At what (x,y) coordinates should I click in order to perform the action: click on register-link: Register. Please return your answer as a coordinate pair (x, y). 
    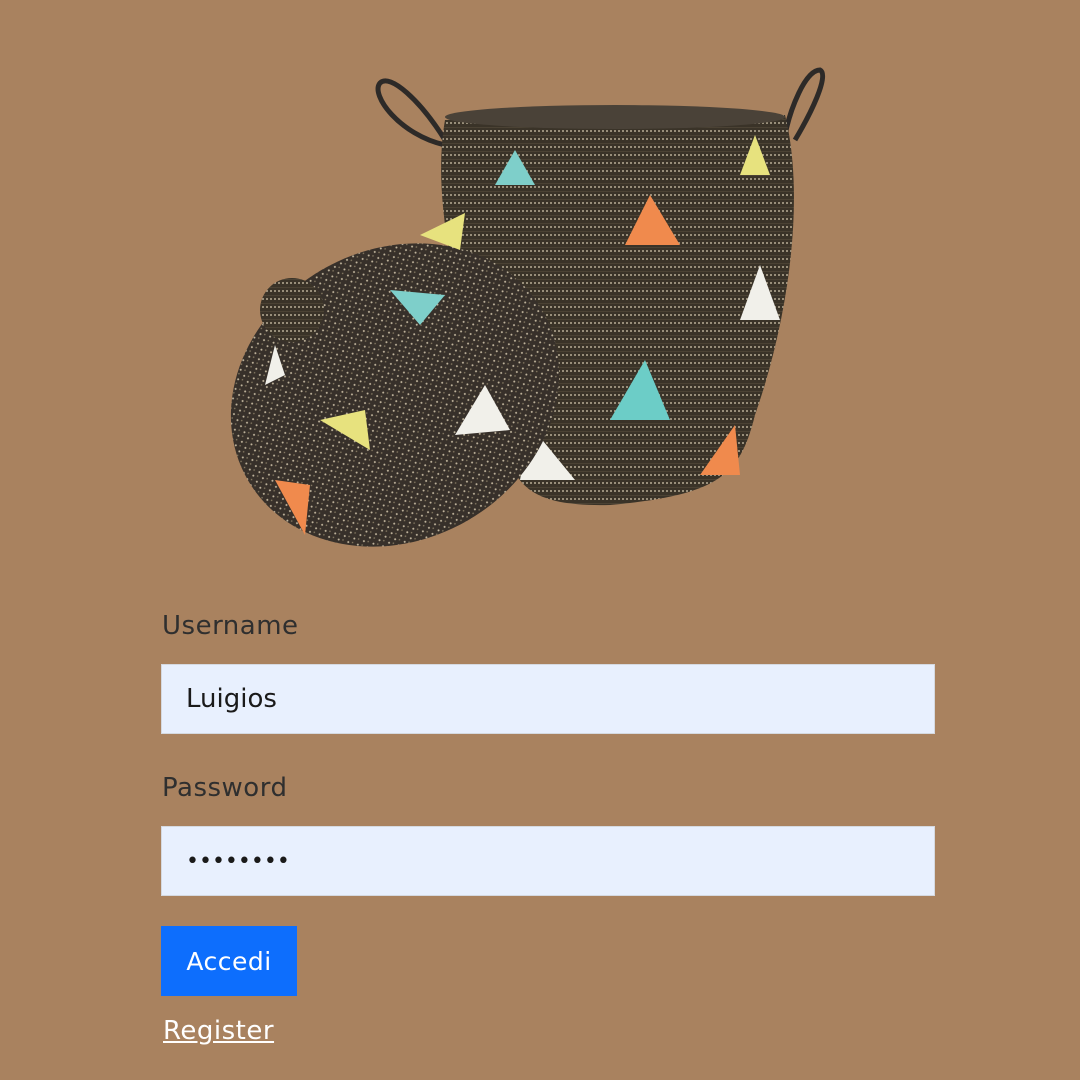
    Looking at the image, I should click on (218, 1031).